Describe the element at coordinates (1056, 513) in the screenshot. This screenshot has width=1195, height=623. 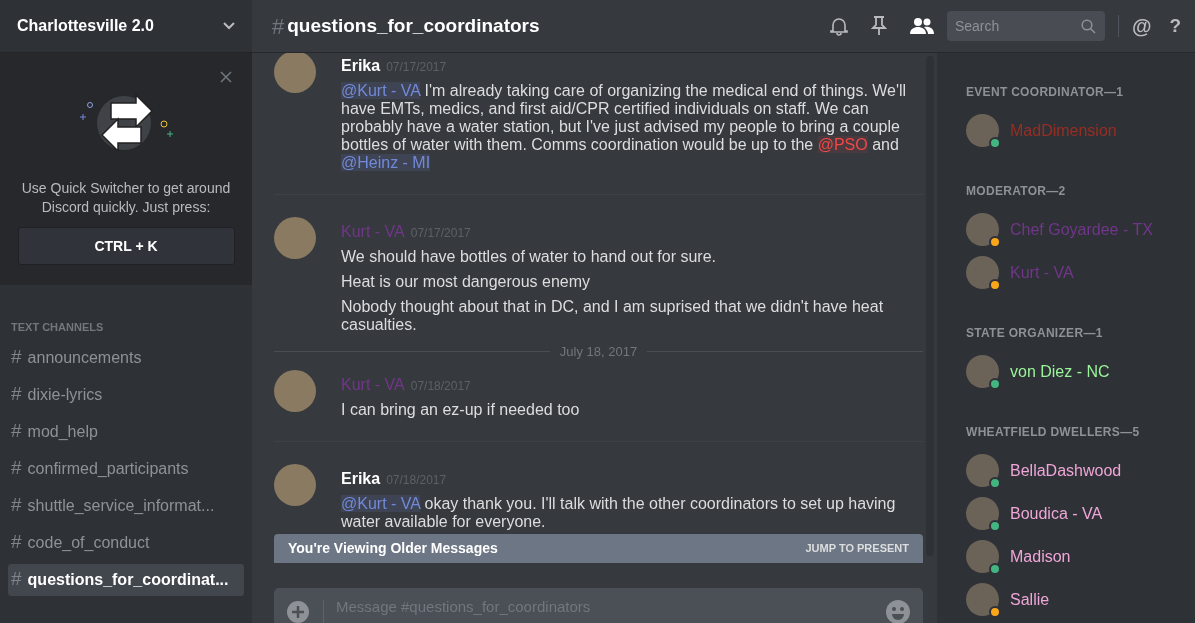
I see `member-name: Boudica - VA` at that location.